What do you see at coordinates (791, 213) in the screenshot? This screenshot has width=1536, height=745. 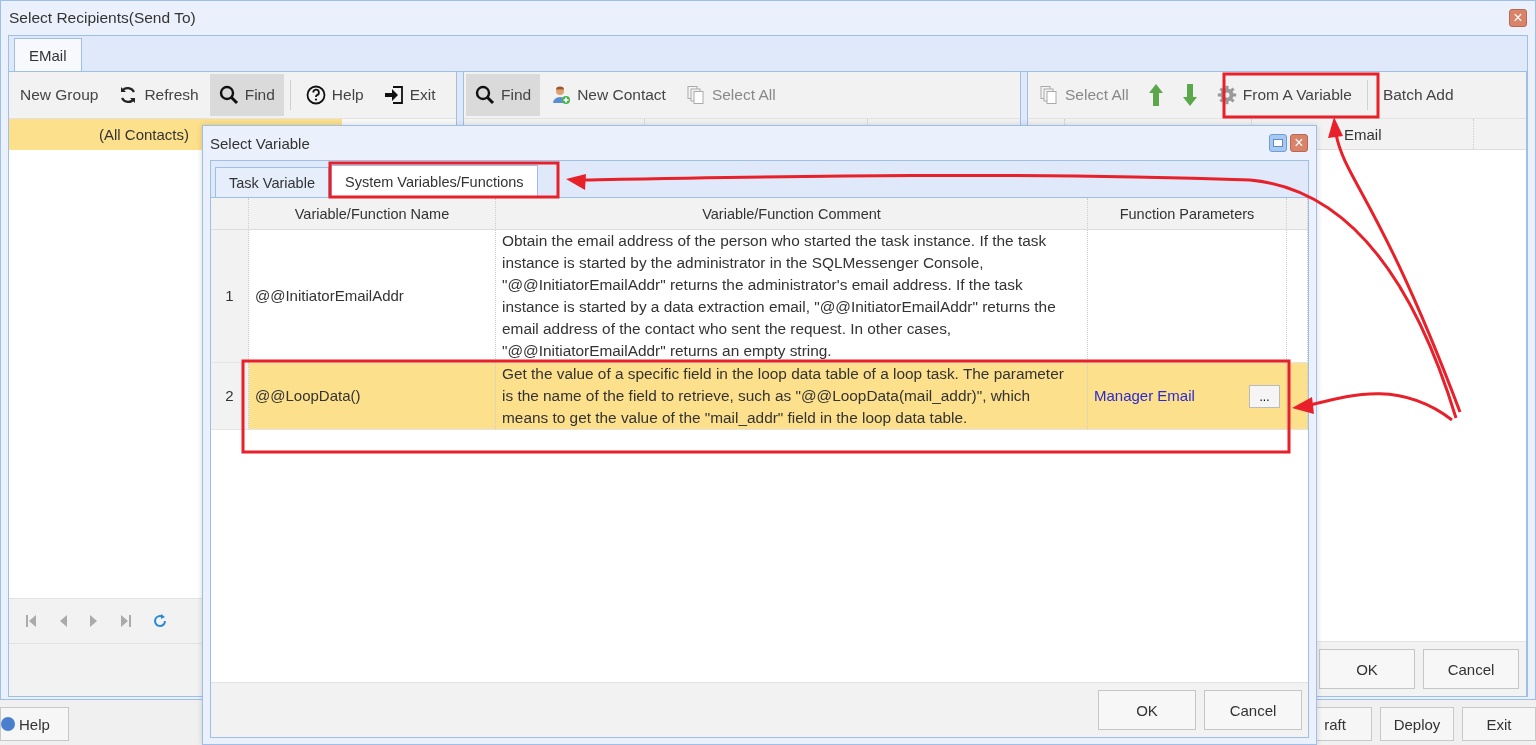 I see `column-header: Variable/Function Comment` at bounding box center [791, 213].